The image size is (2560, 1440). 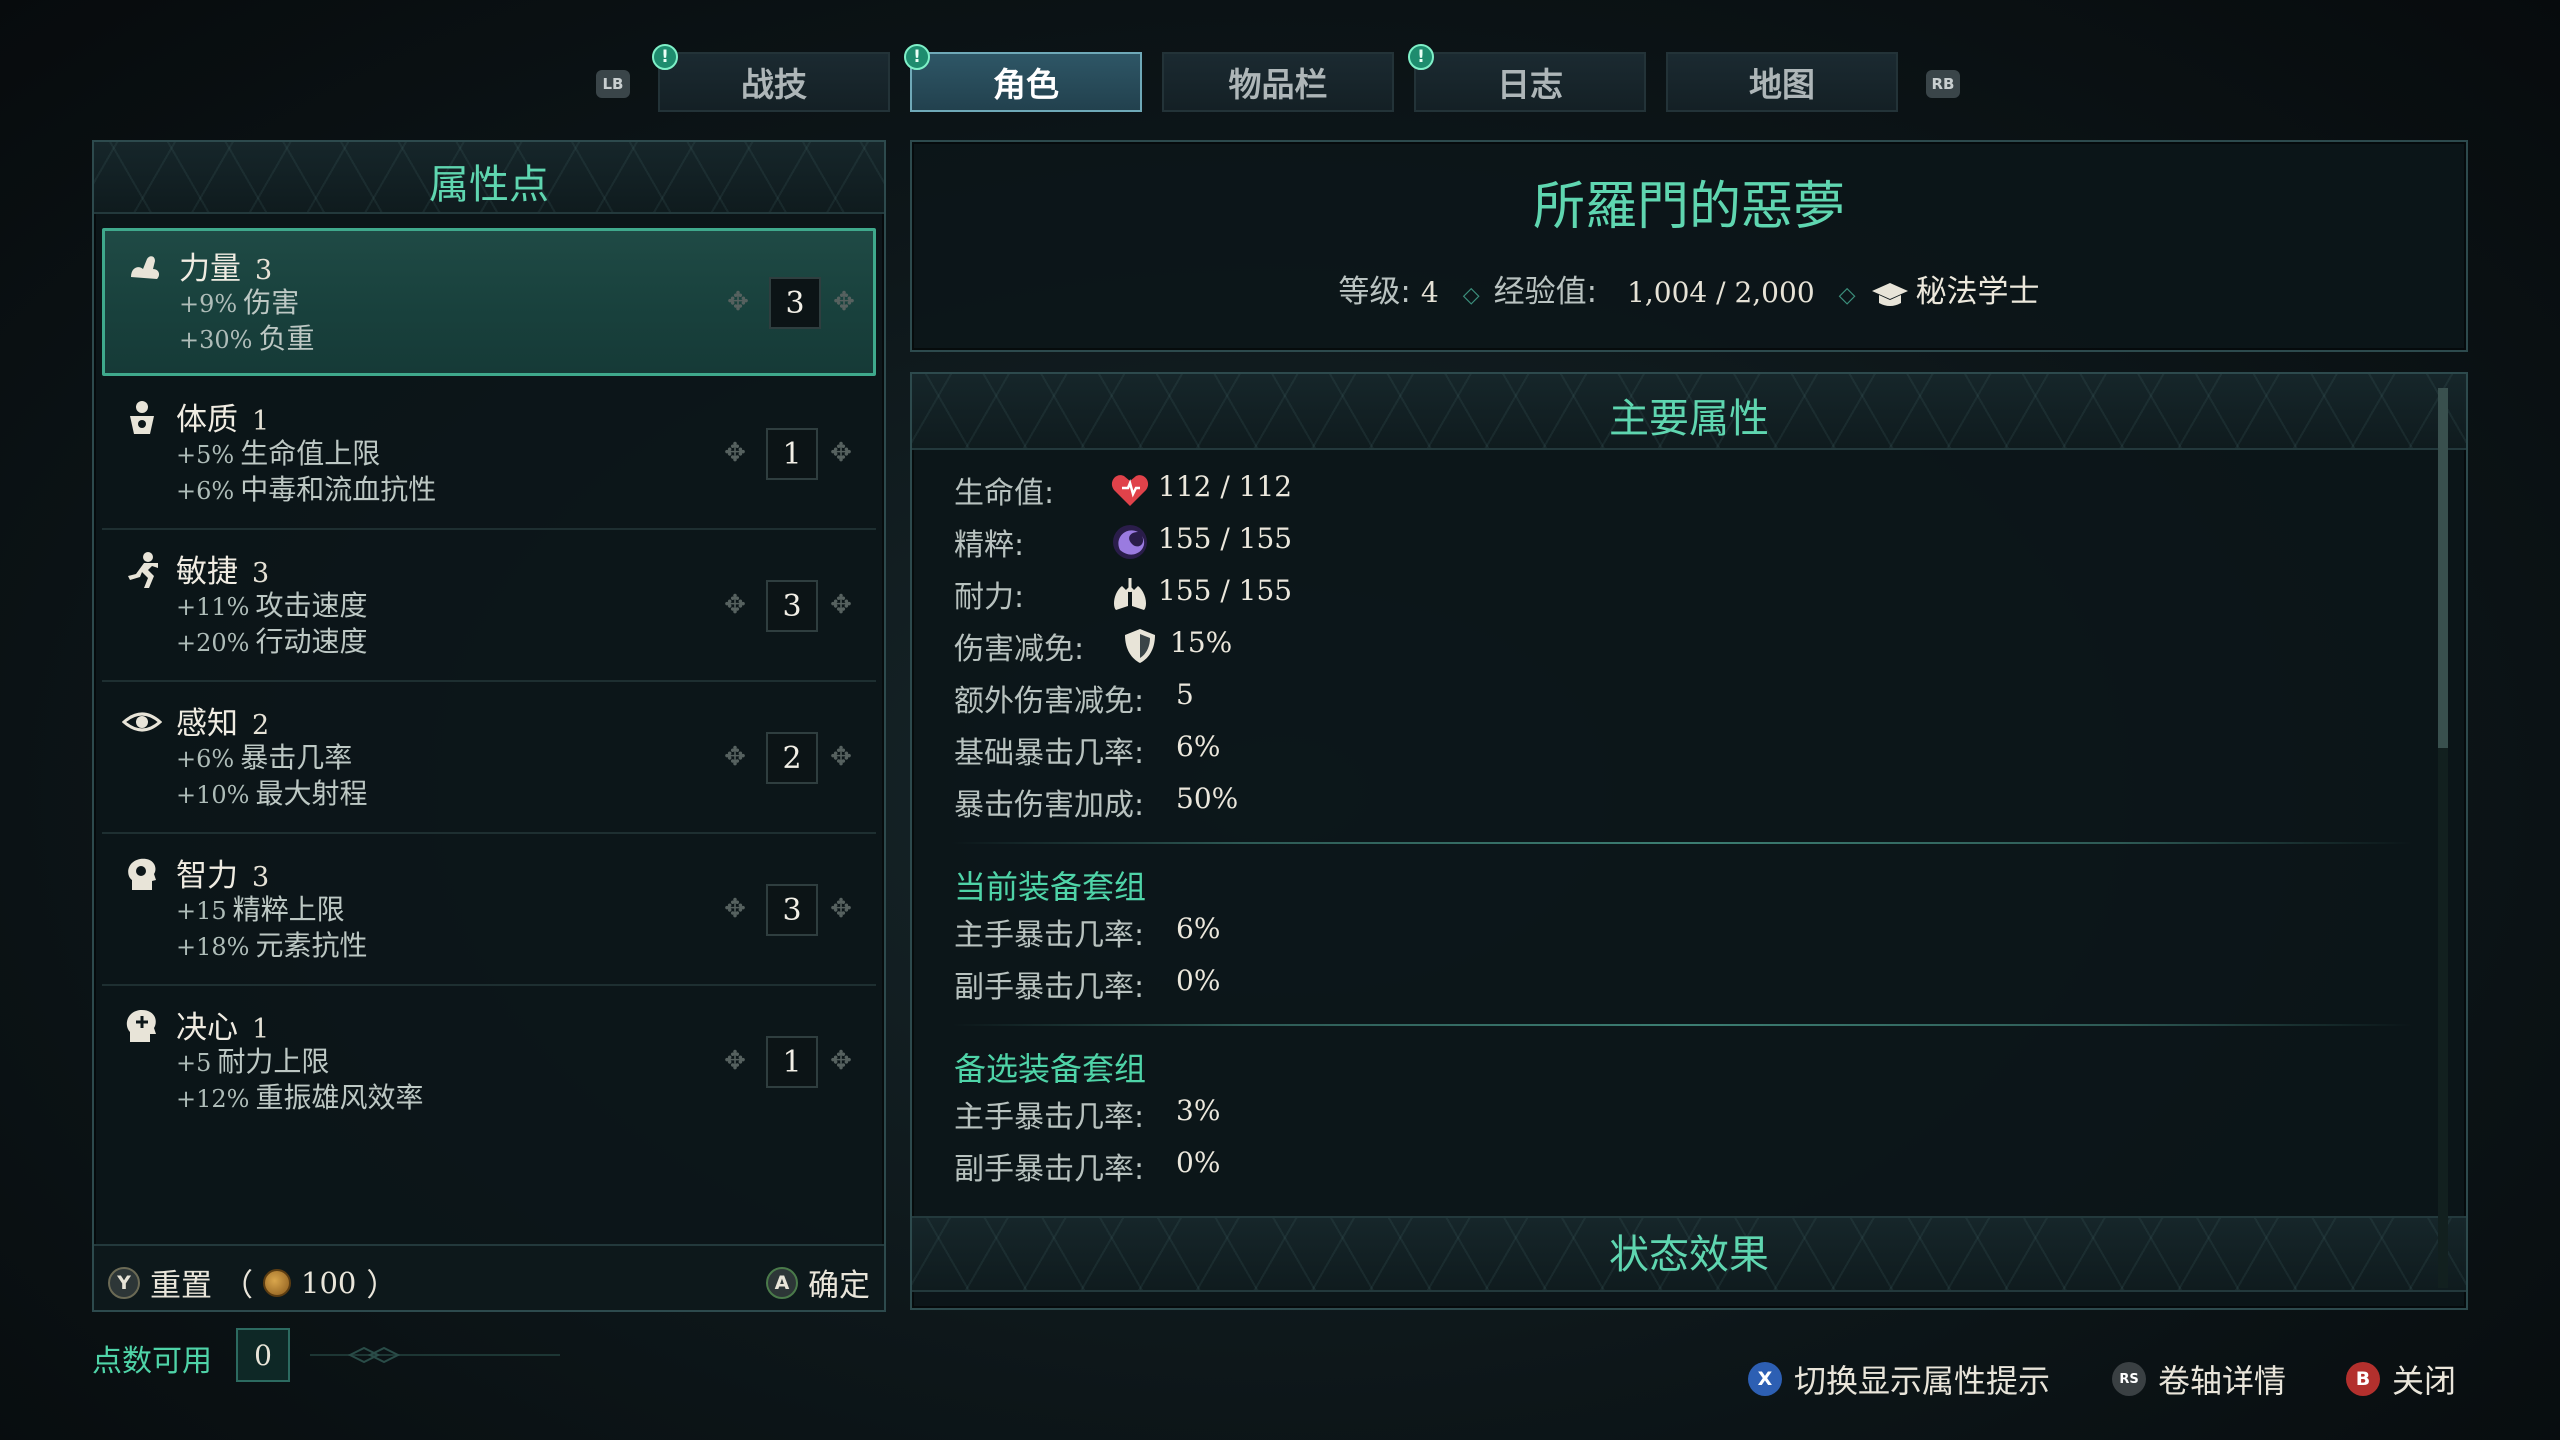 What do you see at coordinates (489, 760) in the screenshot?
I see `attribute-row-perception: 感知 2 +6% 暴击几率 +10% 最大射程 ✥ 2 ✥` at bounding box center [489, 760].